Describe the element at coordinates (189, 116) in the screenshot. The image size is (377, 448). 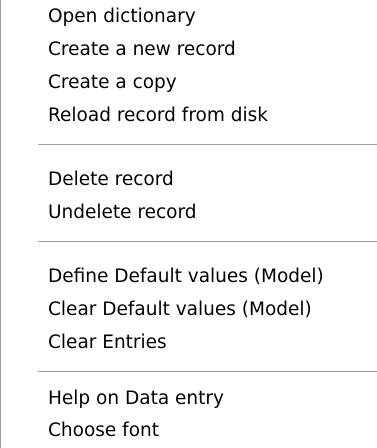
I see `menu-item-reload-record: Reload record from disk` at that location.